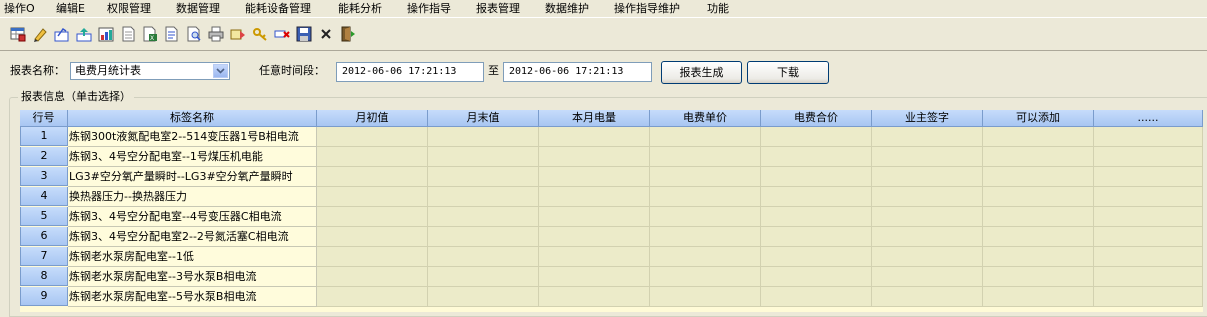 The image size is (1207, 317). What do you see at coordinates (129, 8) in the screenshot?
I see `menu-permissions: 权限管理` at bounding box center [129, 8].